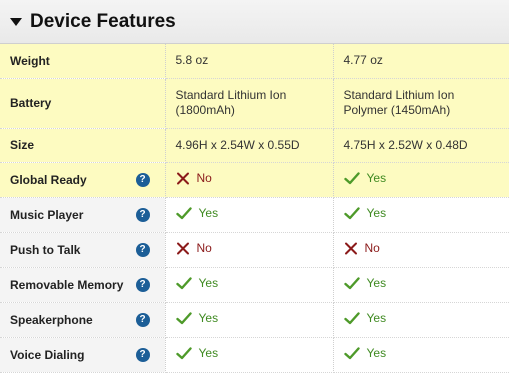 The width and height of the screenshot is (509, 388). I want to click on feature-label-cell: Speakerphone?, so click(83, 320).